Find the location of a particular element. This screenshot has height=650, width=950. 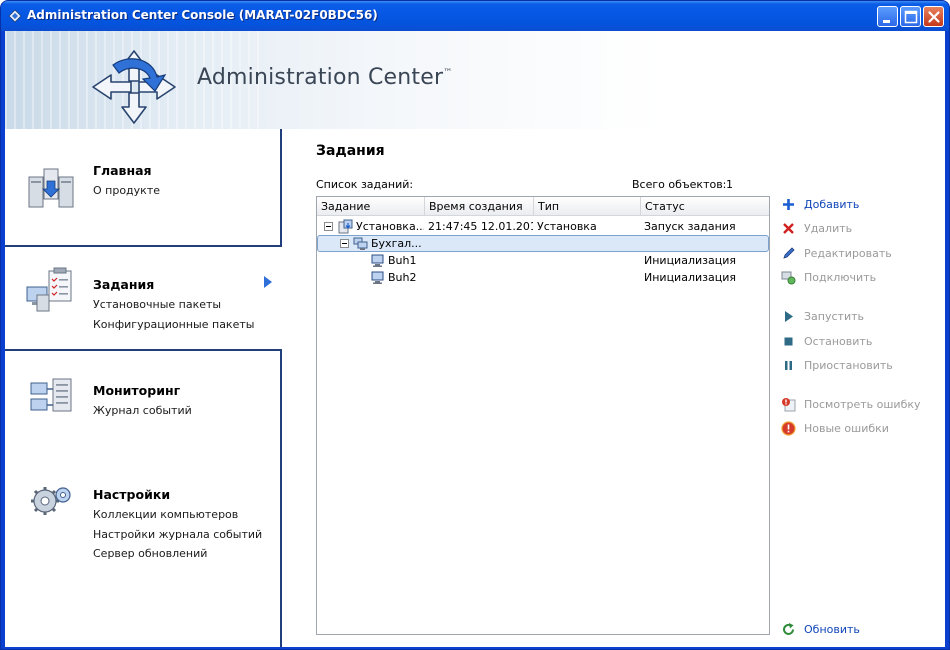

nav-title-tasks: Задания is located at coordinates (123, 284).